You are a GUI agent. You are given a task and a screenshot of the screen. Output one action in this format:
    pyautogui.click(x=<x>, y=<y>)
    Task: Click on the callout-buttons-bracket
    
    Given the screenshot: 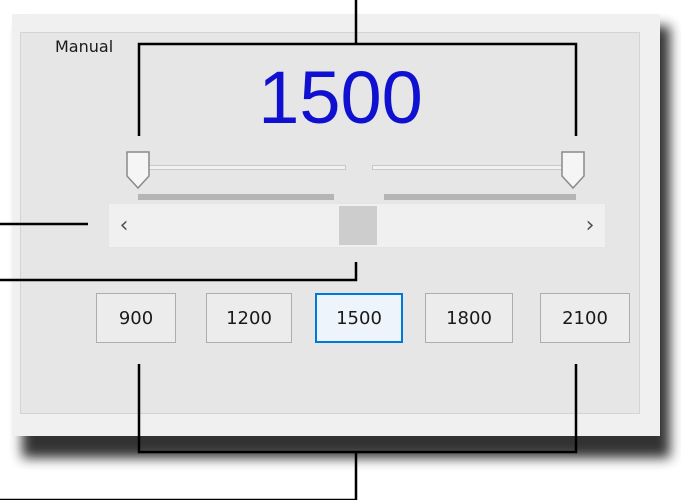 What is the action you would take?
    pyautogui.click(x=357, y=409)
    